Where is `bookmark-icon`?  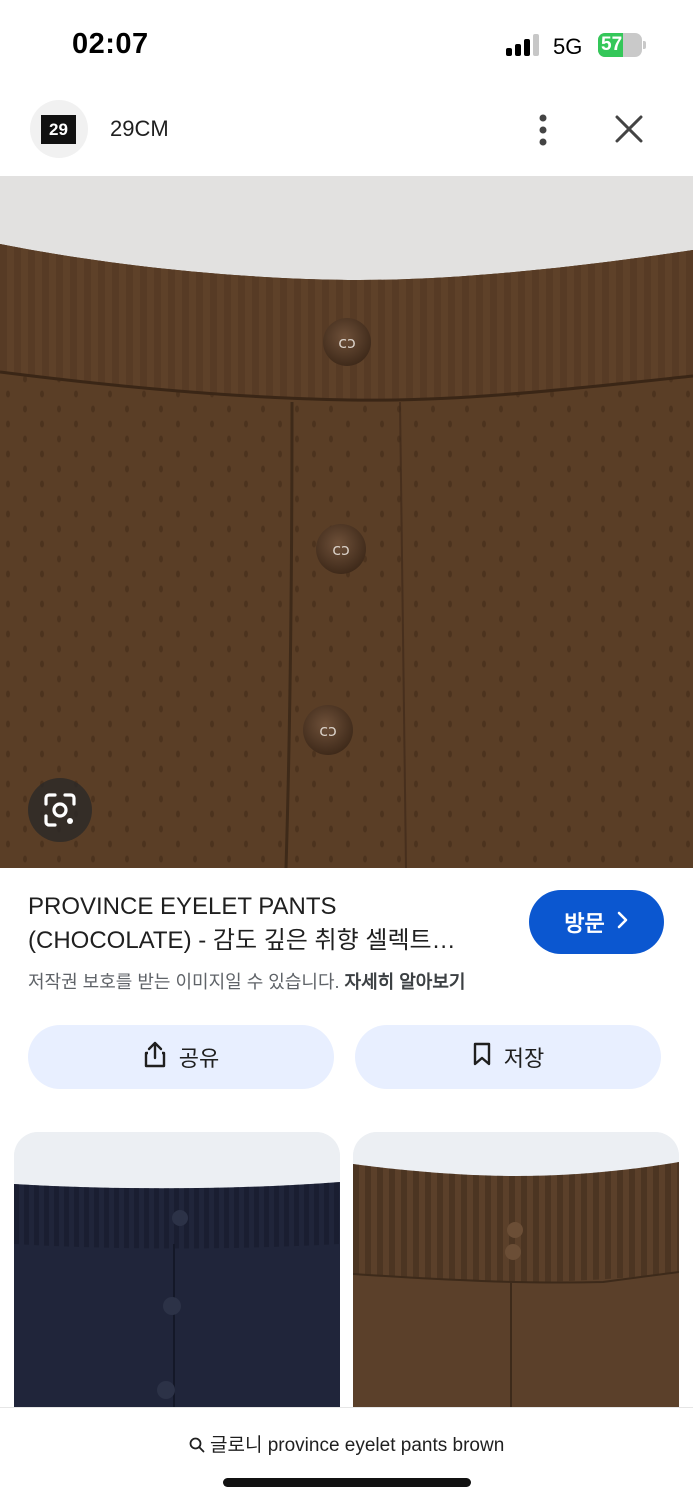 bookmark-icon is located at coordinates (482, 1057).